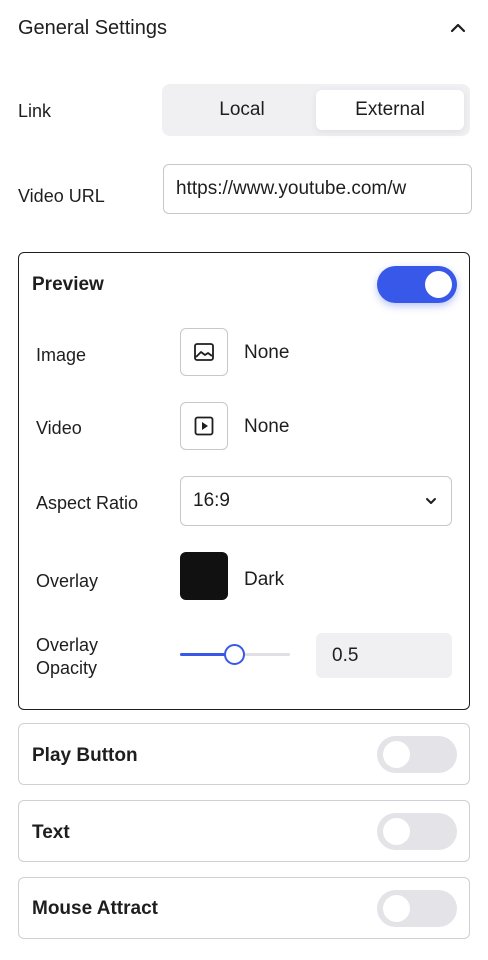 This screenshot has height=960, width=488. What do you see at coordinates (458, 28) in the screenshot?
I see `chevron-up-icon` at bounding box center [458, 28].